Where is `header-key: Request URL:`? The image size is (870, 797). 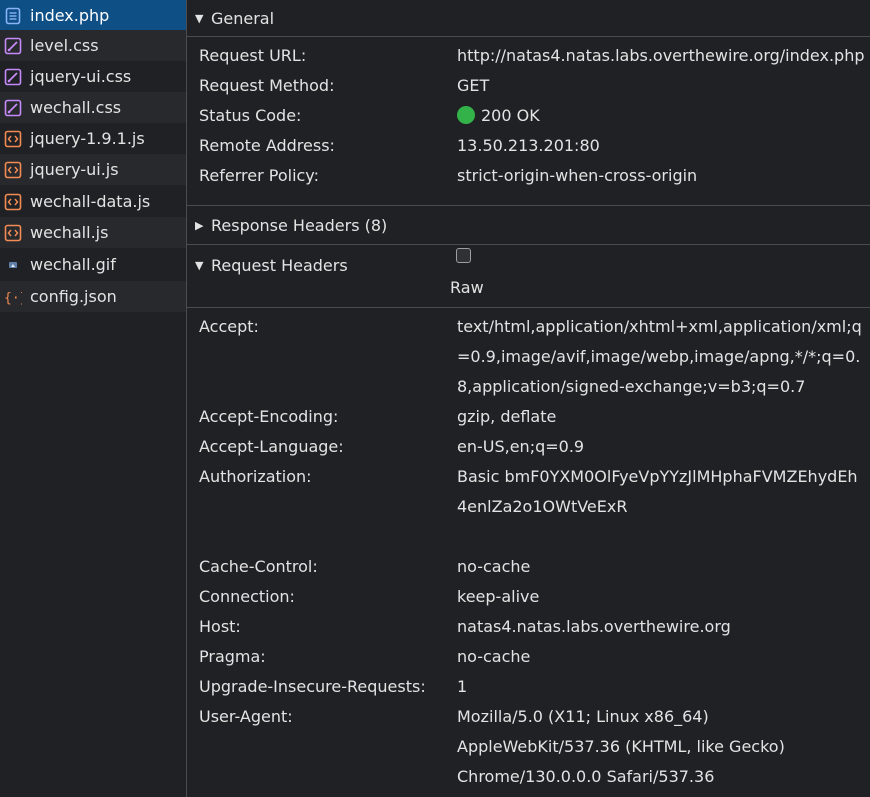 header-key: Request URL: is located at coordinates (253, 55).